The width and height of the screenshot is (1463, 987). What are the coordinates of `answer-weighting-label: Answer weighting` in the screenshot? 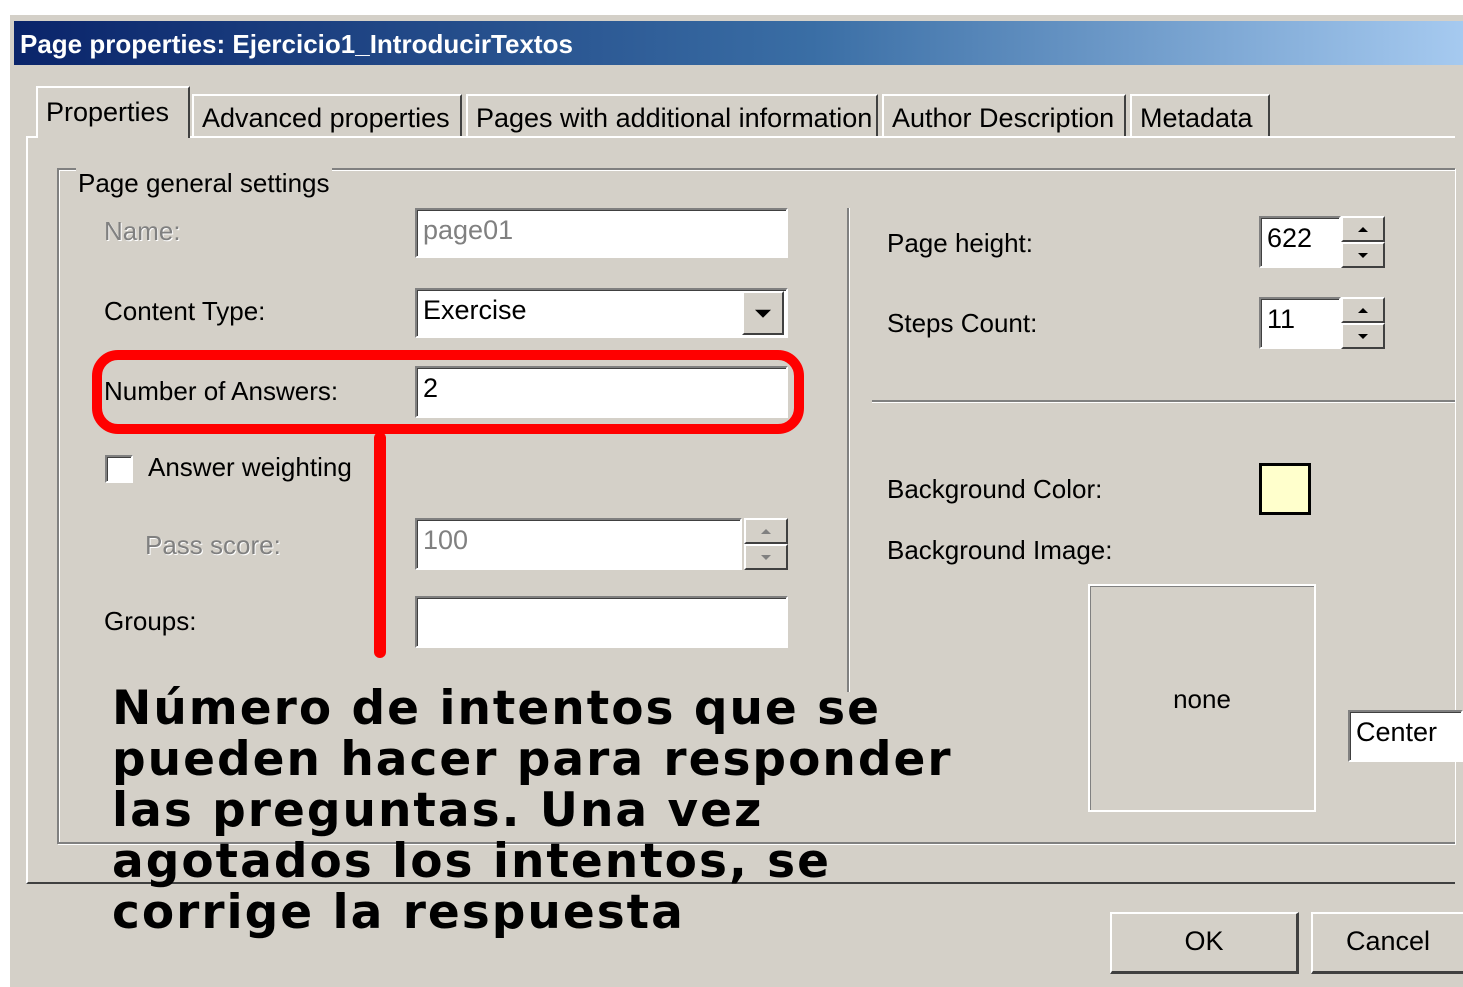 It's located at (250, 467).